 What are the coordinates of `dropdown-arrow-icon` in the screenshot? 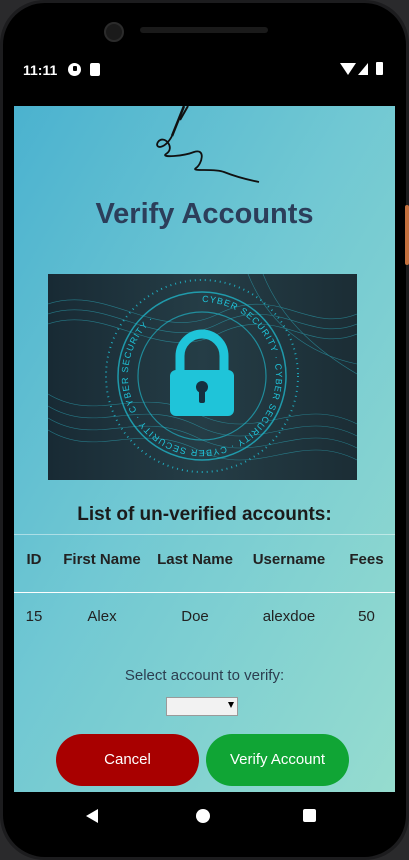 It's located at (231, 705).